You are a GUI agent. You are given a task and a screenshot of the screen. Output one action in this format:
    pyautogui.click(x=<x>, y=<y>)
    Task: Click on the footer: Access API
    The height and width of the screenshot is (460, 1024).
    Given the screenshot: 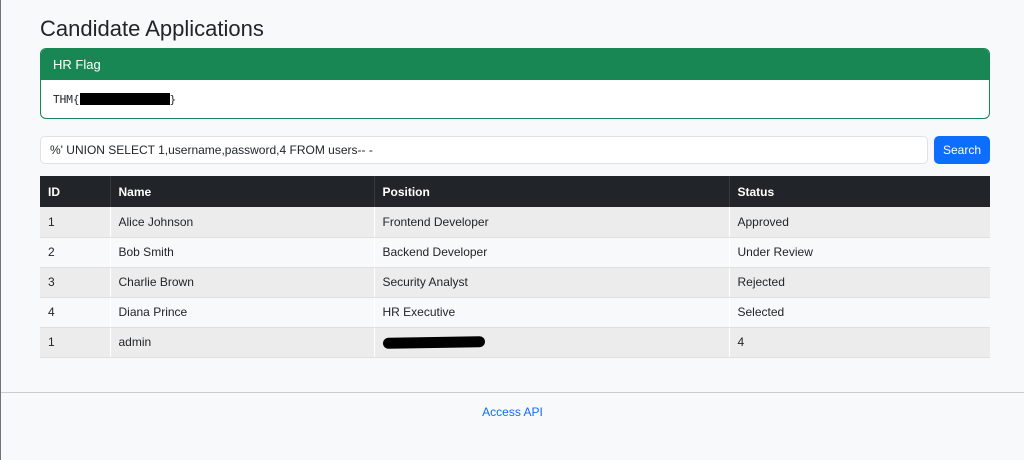 What is the action you would take?
    pyautogui.click(x=512, y=412)
    